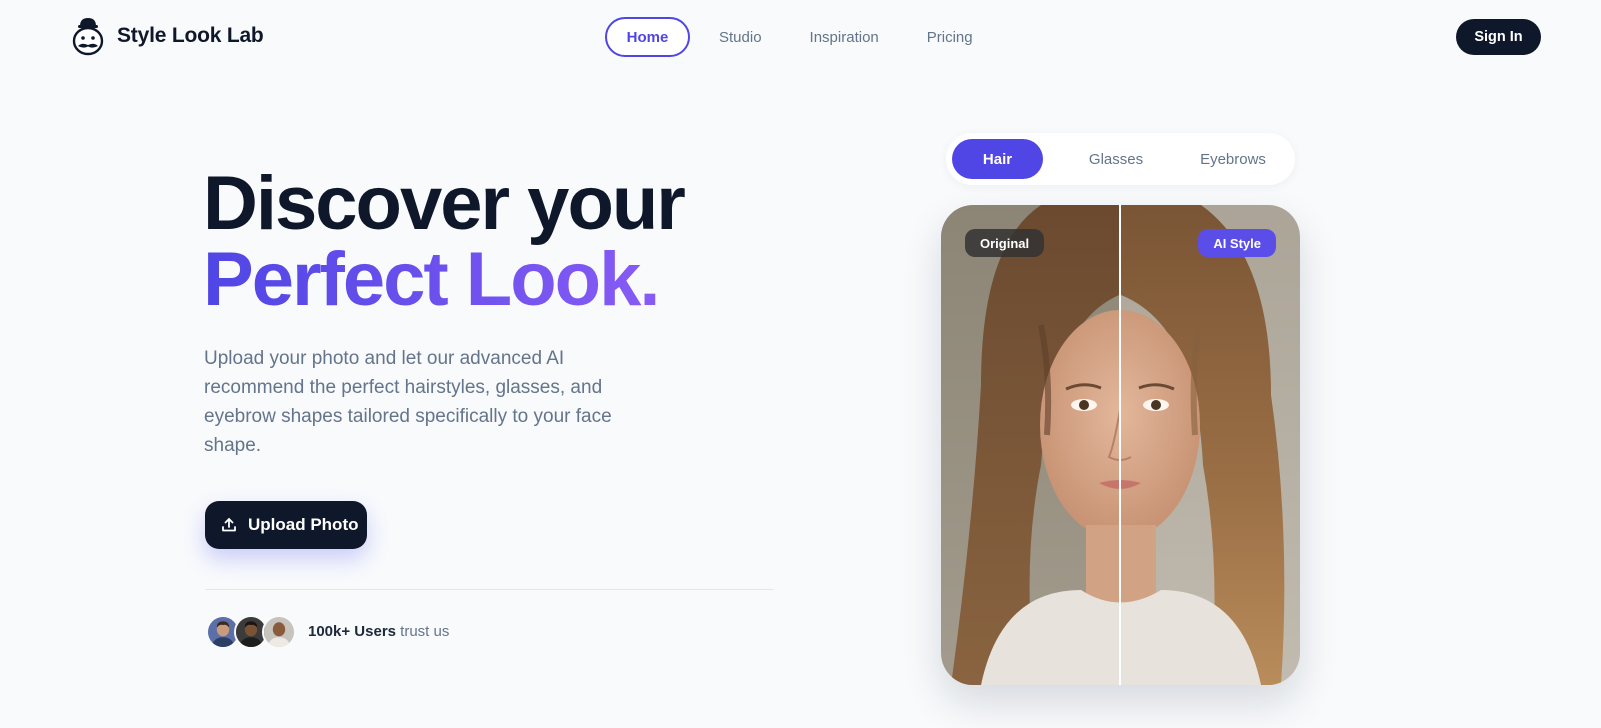 Image resolution: width=1601 pixels, height=728 pixels. I want to click on user-avatars, so click(251, 632).